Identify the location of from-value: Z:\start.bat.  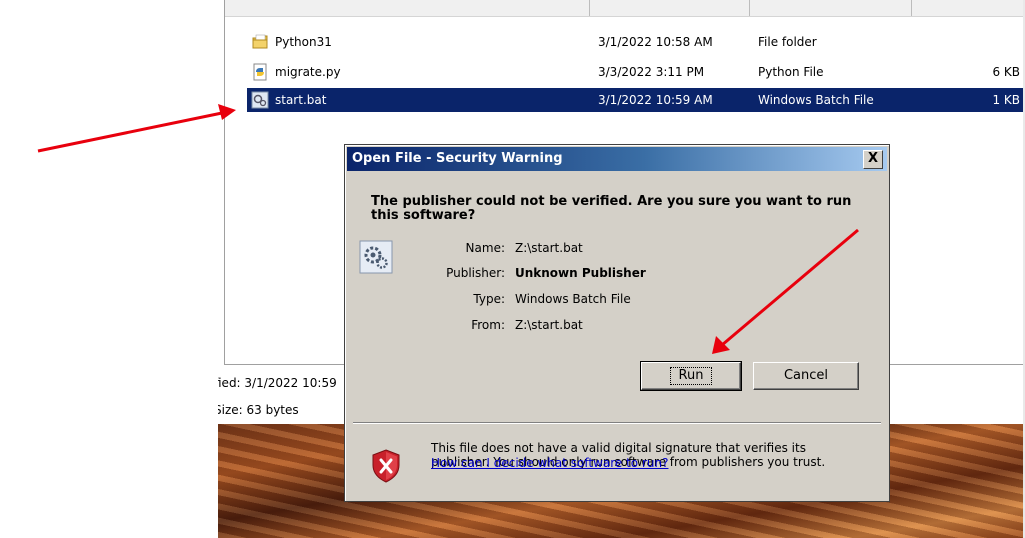
(549, 325).